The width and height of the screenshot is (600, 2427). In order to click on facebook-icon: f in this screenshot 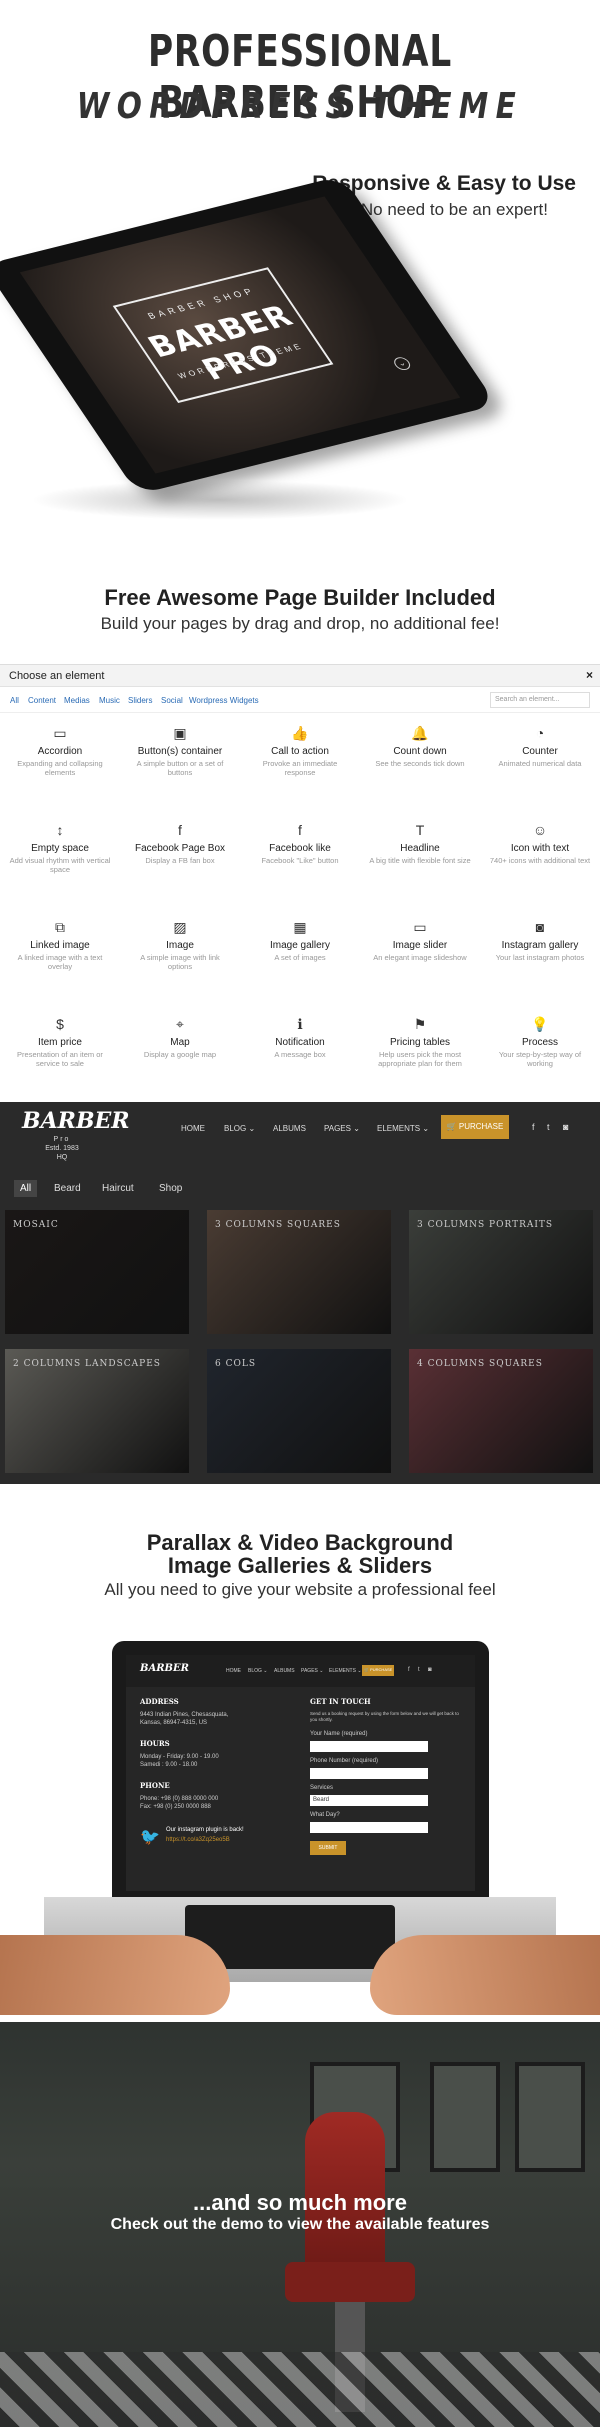, I will do `click(533, 1127)`.